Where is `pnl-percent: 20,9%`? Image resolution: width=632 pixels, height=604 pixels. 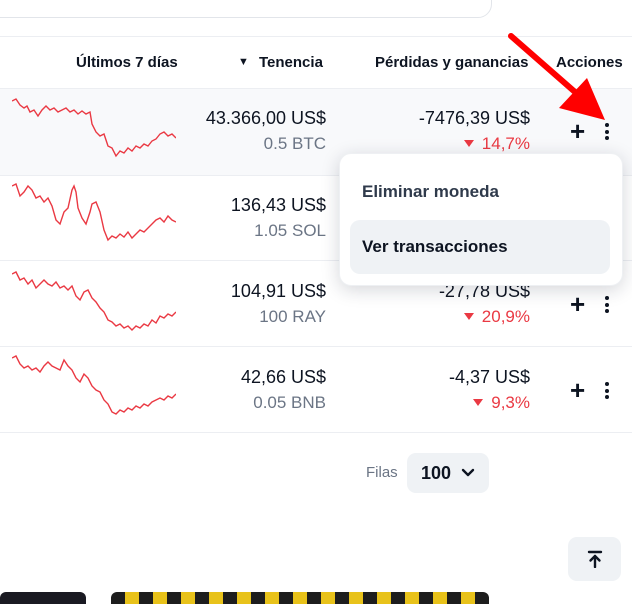 pnl-percent: 20,9% is located at coordinates (496, 317).